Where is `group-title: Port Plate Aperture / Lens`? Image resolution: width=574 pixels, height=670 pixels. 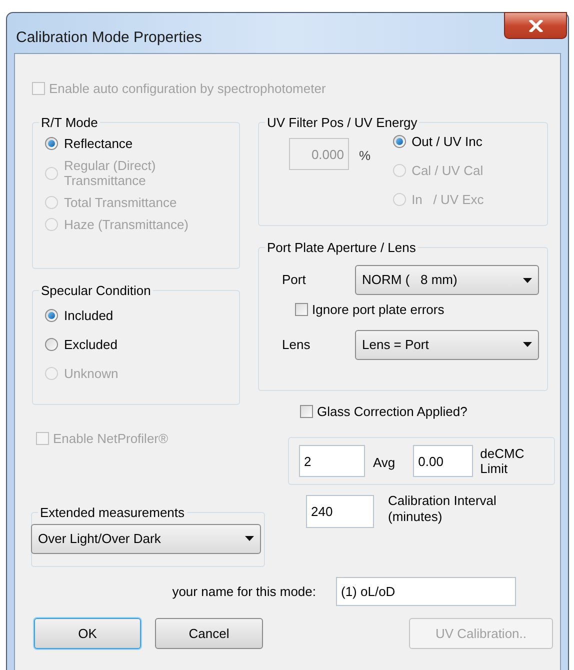 group-title: Port Plate Aperture / Lens is located at coordinates (341, 247).